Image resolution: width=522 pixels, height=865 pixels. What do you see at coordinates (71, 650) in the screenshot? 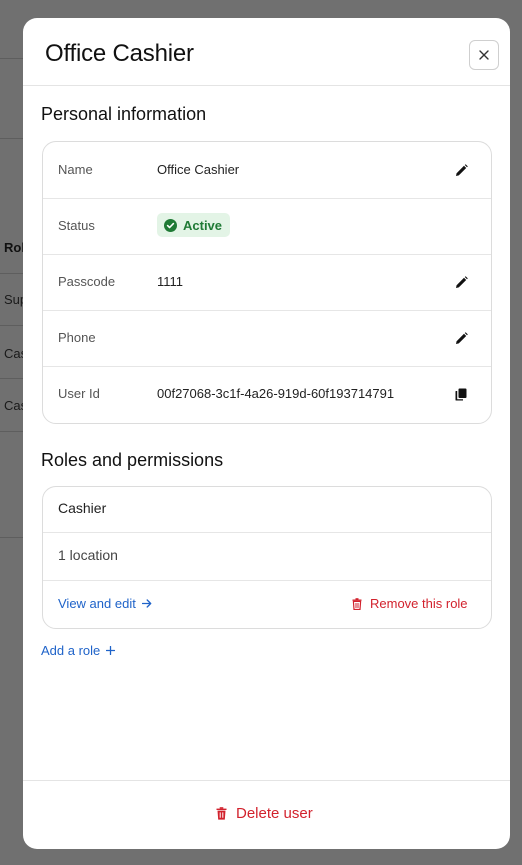
I see `add-role-label: Add a role` at bounding box center [71, 650].